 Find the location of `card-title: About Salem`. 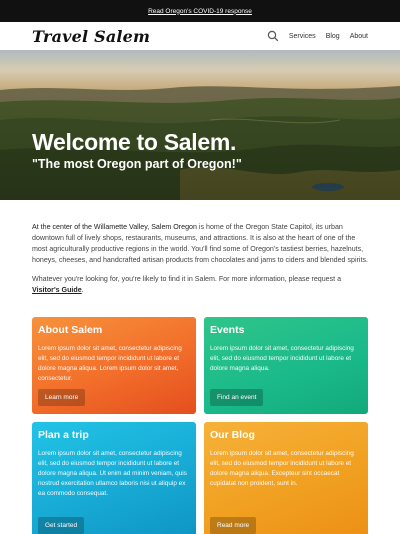

card-title: About Salem is located at coordinates (70, 330).